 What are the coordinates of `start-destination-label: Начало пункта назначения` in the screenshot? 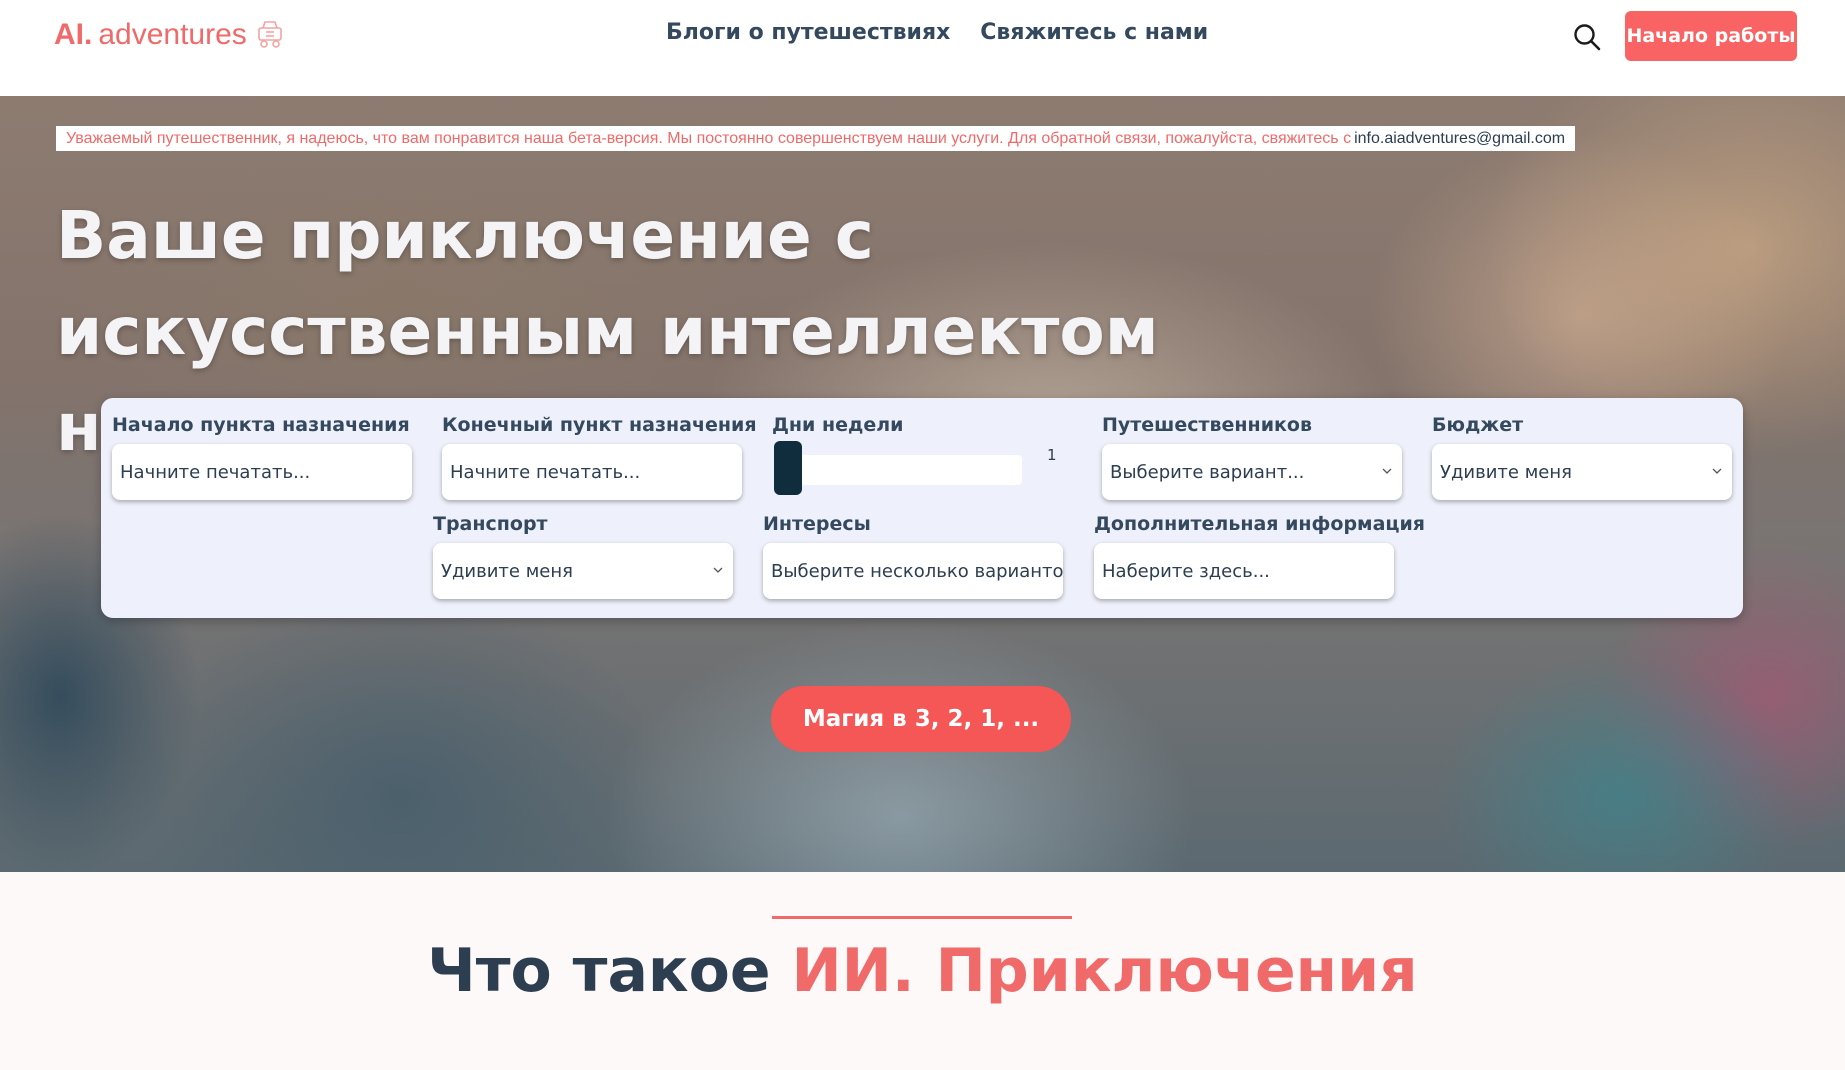 It's located at (261, 425).